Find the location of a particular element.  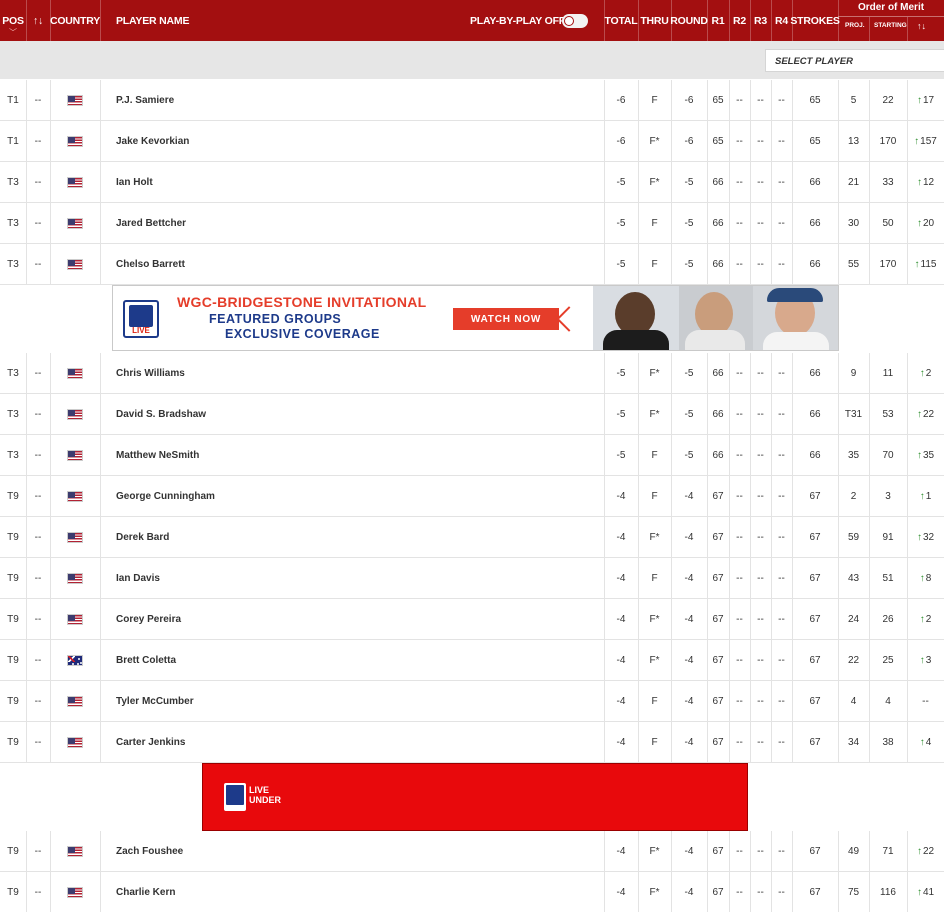

oom-movement: ↑ 20 is located at coordinates (925, 223).